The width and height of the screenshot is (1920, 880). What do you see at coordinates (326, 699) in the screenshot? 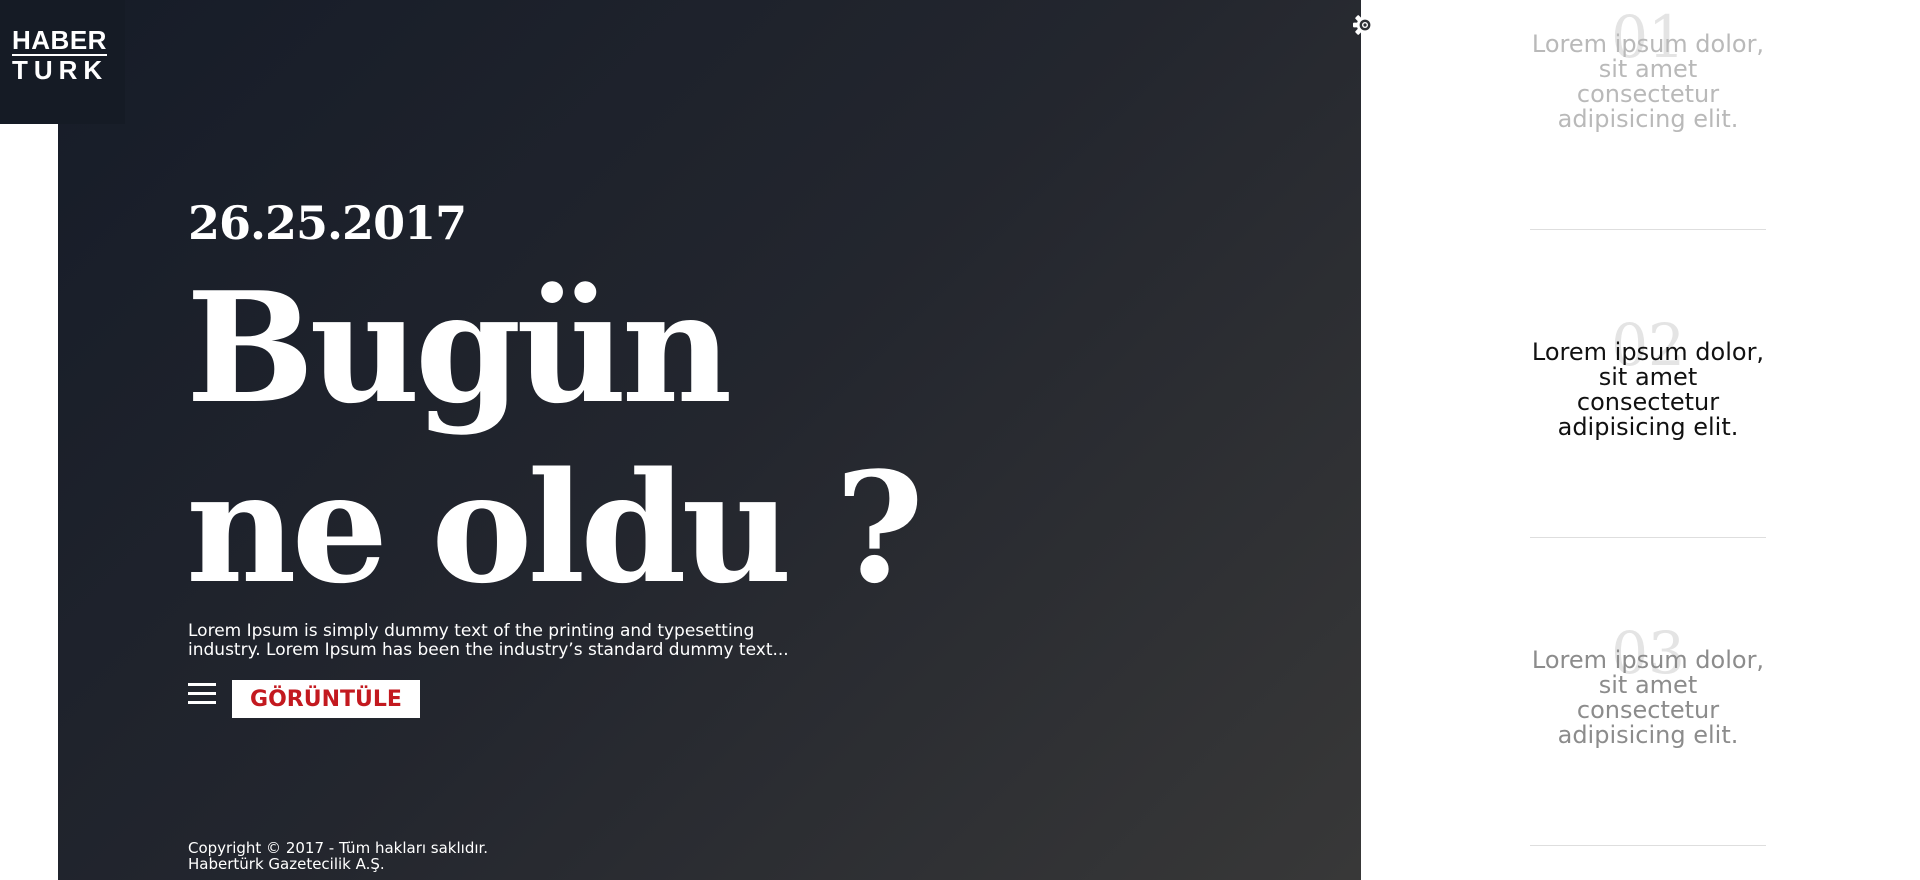
I see `view-button: GÖRÜNTÜLE` at bounding box center [326, 699].